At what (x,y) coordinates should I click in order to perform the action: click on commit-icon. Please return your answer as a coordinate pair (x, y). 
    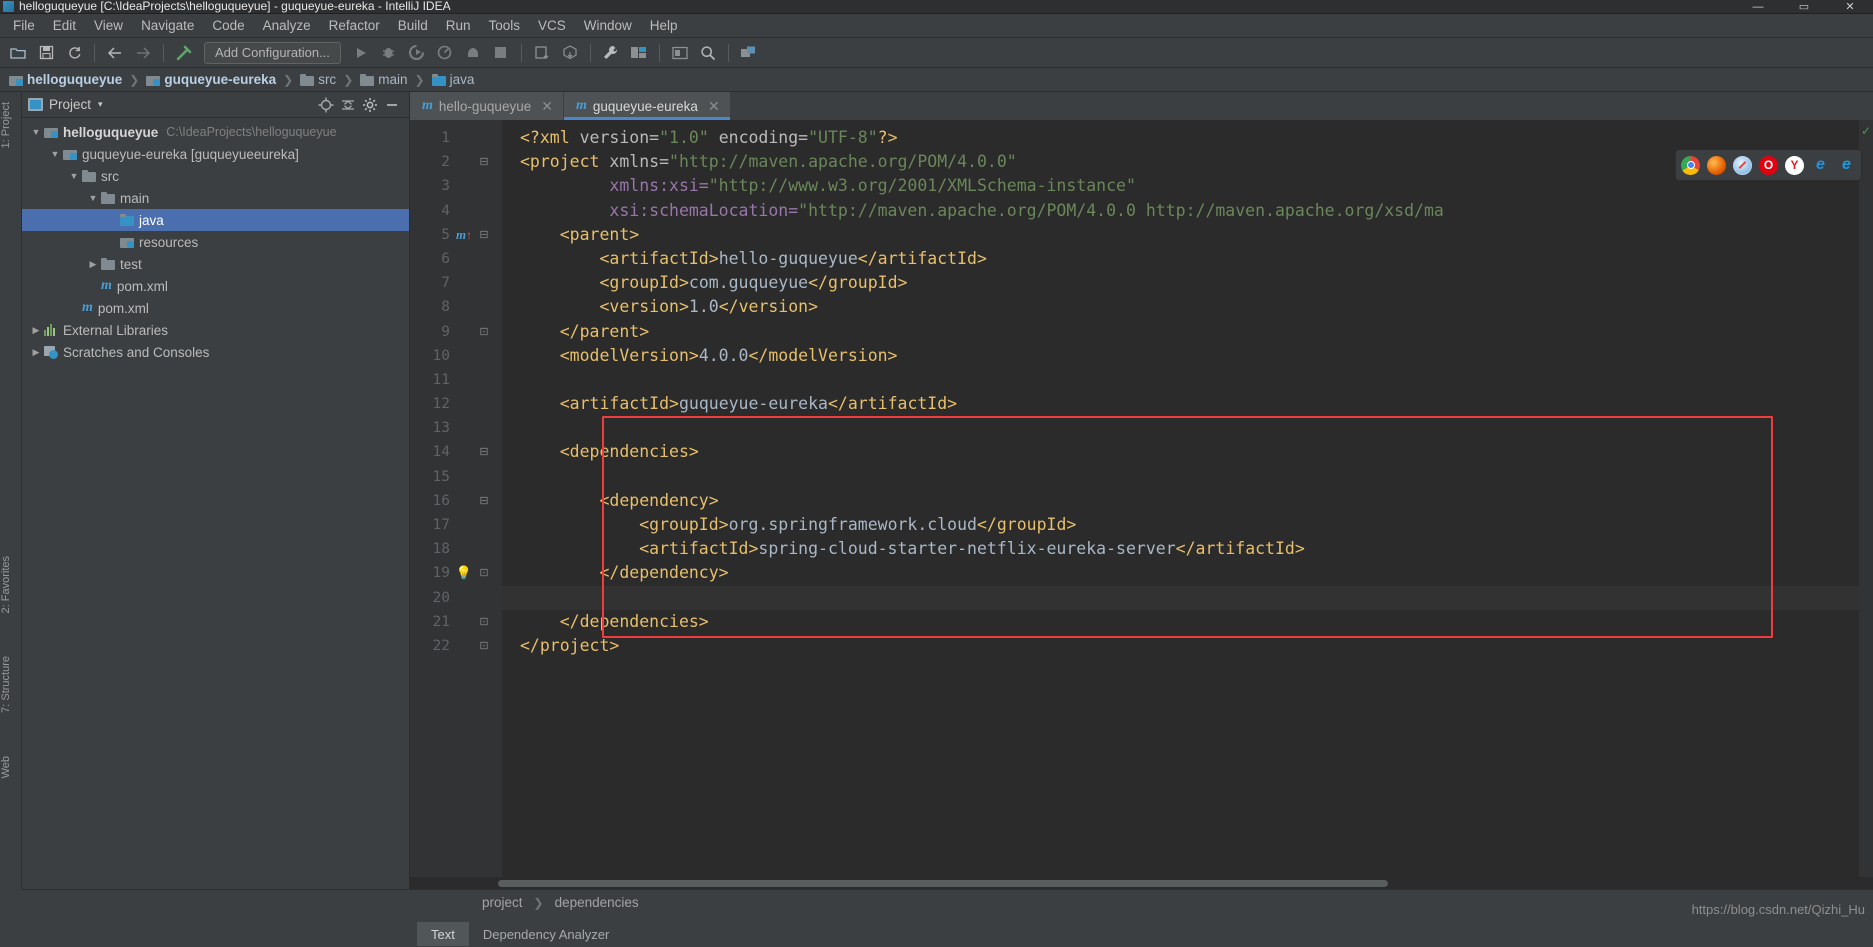
    Looking at the image, I should click on (570, 53).